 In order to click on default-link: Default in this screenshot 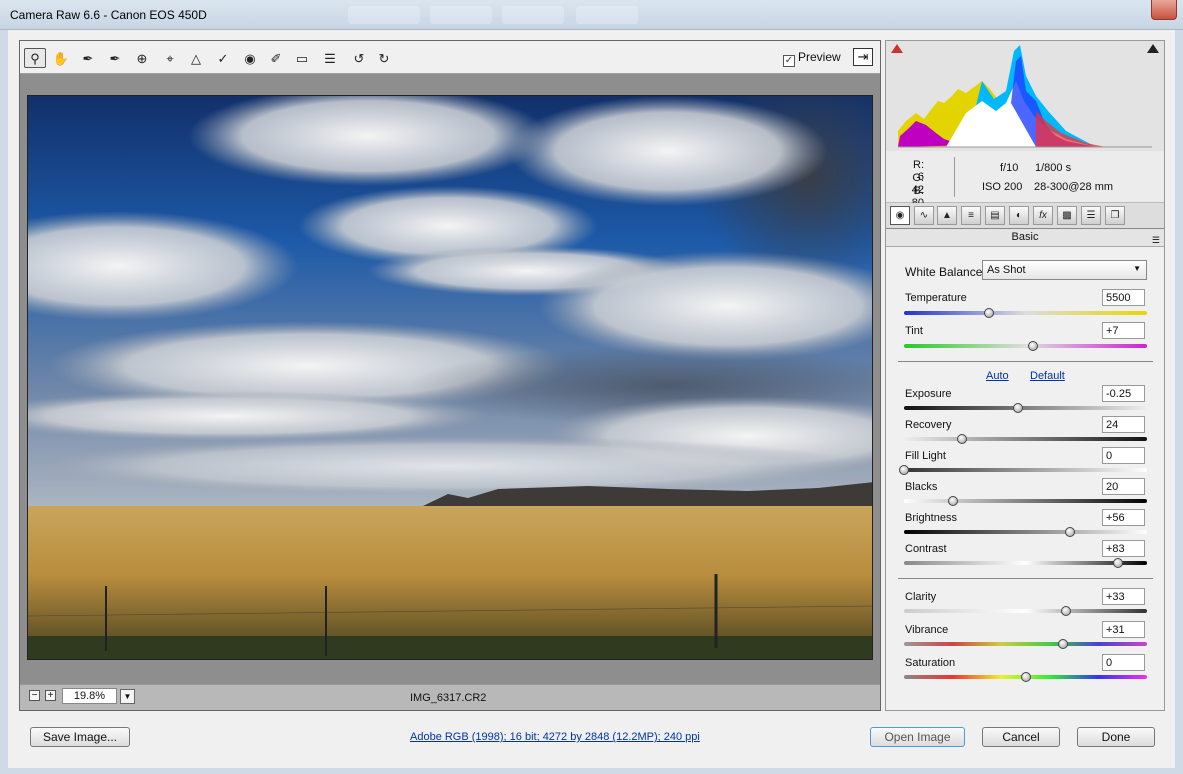, I will do `click(1047, 376)`.